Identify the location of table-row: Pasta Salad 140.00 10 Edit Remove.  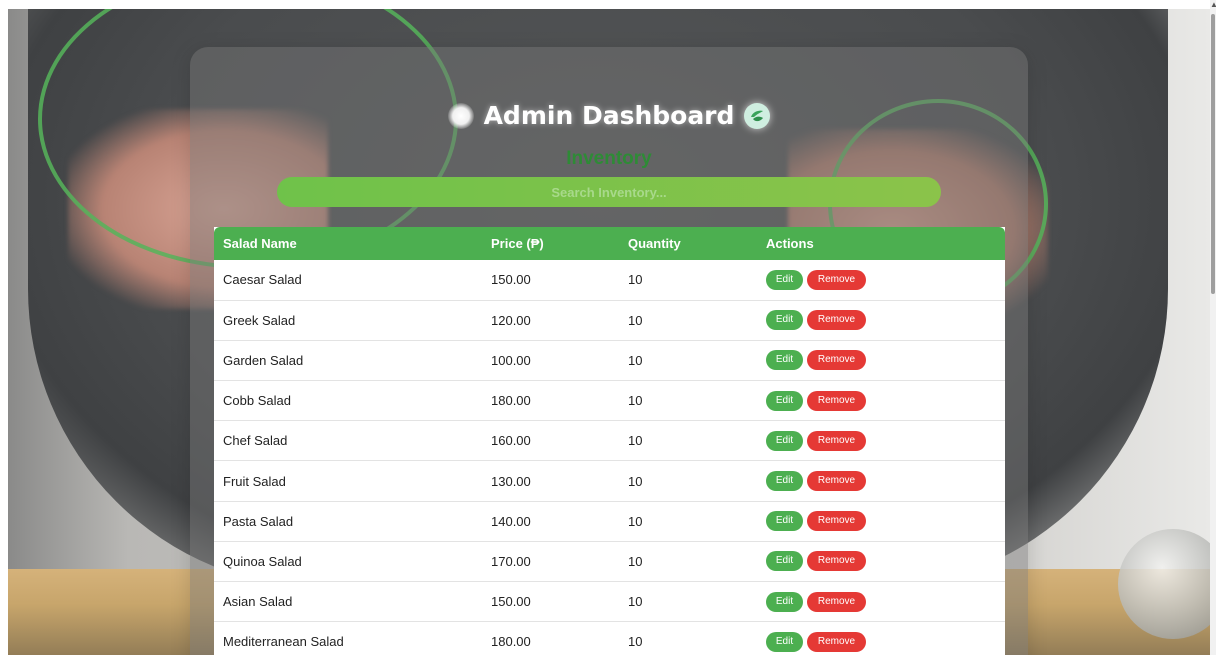
(609, 521).